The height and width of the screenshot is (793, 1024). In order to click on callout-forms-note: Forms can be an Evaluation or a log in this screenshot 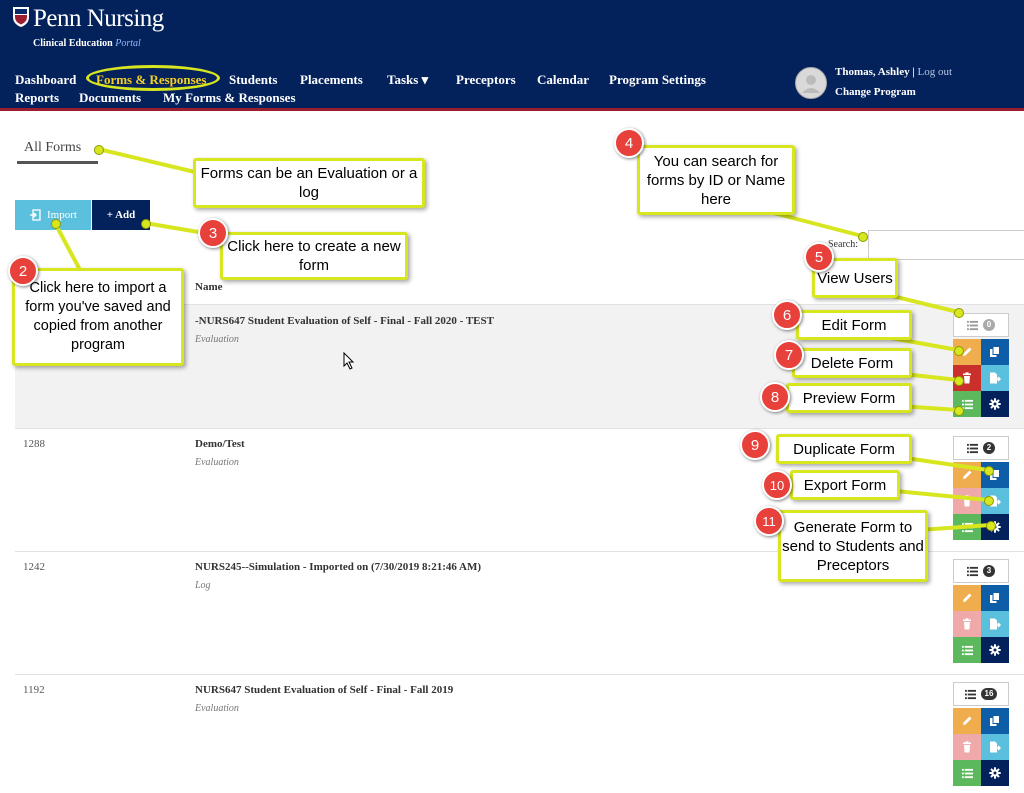, I will do `click(309, 183)`.